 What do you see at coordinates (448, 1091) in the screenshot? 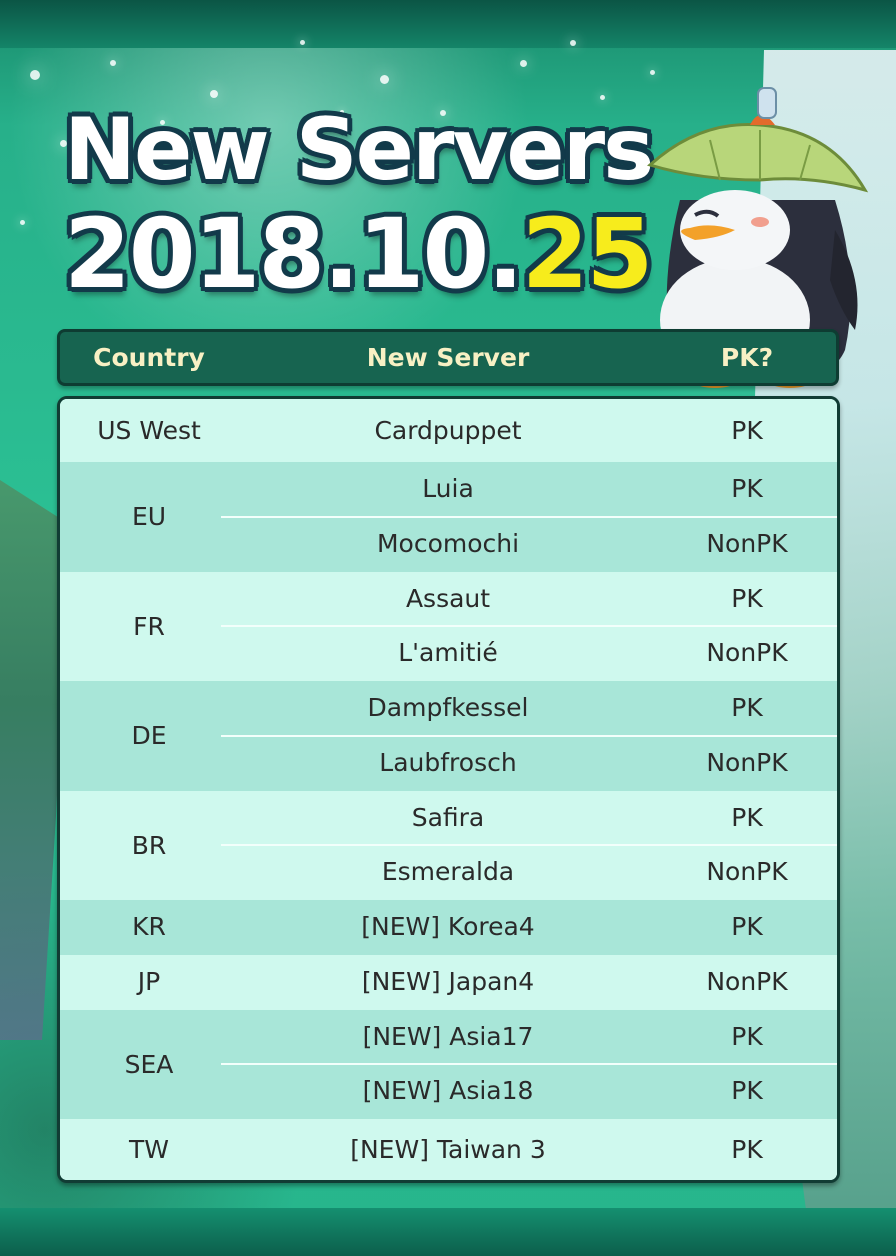
I see `server-name-cell: [NEW] Asia18` at bounding box center [448, 1091].